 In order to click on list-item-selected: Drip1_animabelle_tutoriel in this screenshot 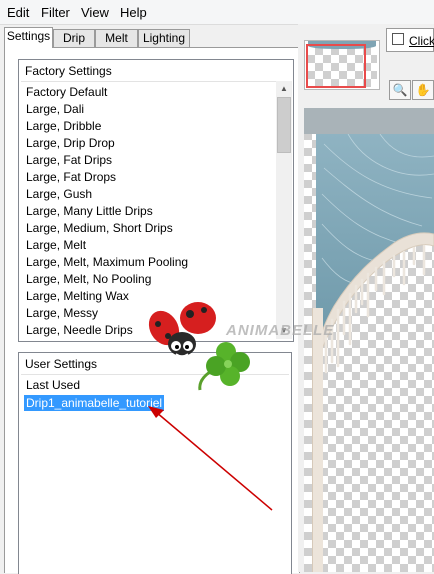, I will do `click(94, 403)`.